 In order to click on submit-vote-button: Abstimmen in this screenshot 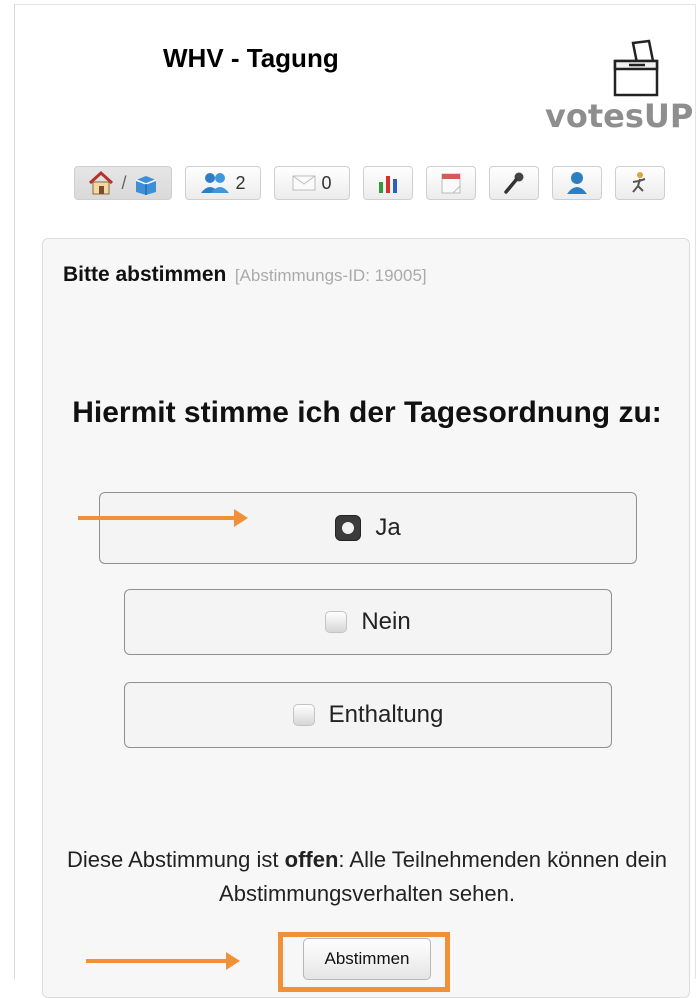, I will do `click(367, 959)`.